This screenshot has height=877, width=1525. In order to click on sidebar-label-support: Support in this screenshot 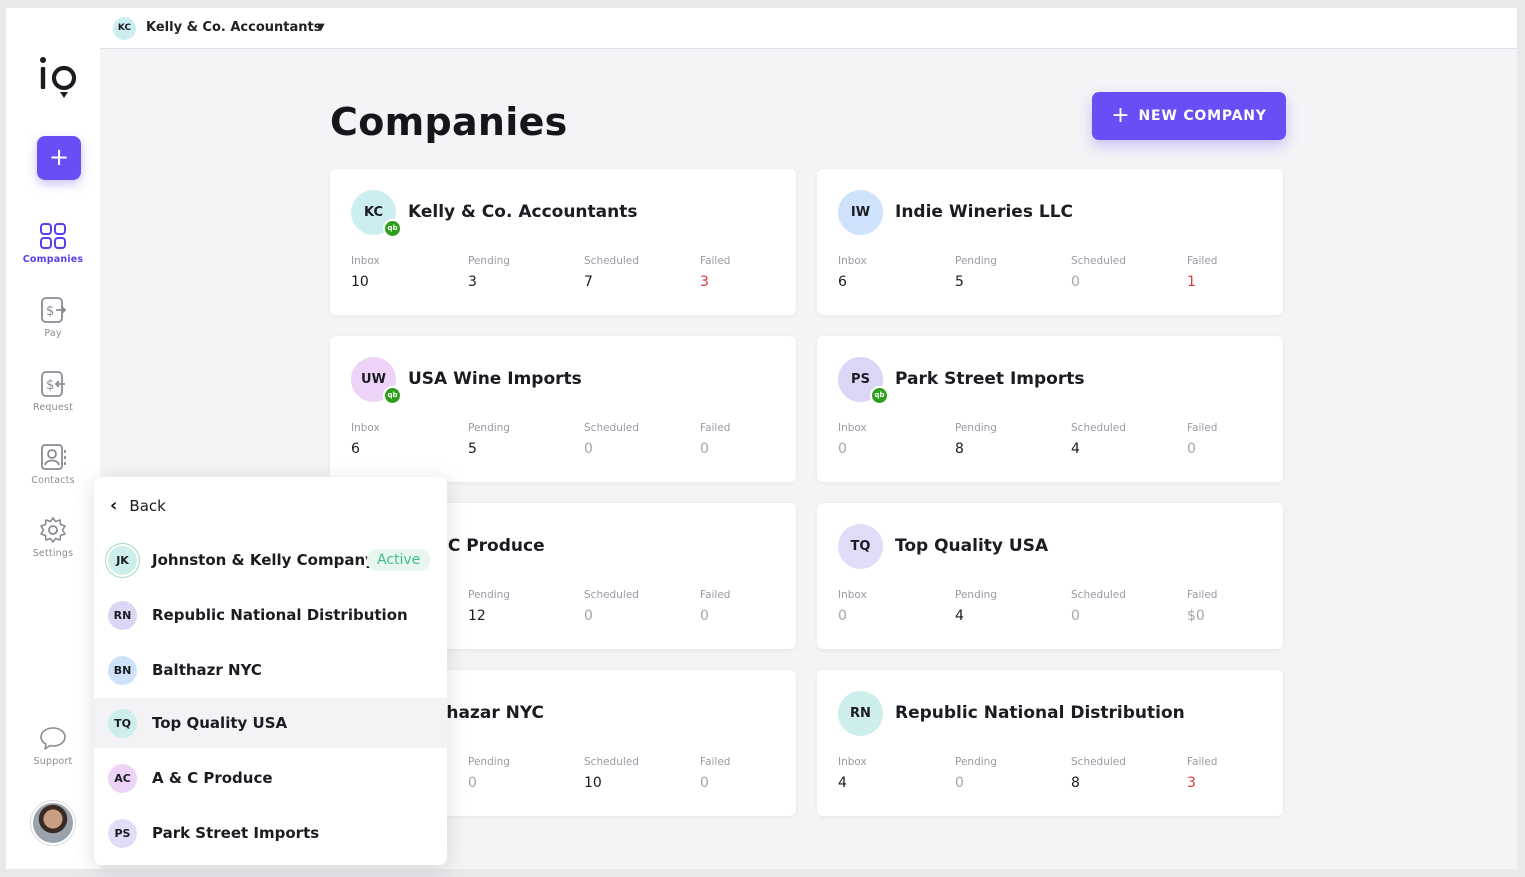, I will do `click(53, 761)`.